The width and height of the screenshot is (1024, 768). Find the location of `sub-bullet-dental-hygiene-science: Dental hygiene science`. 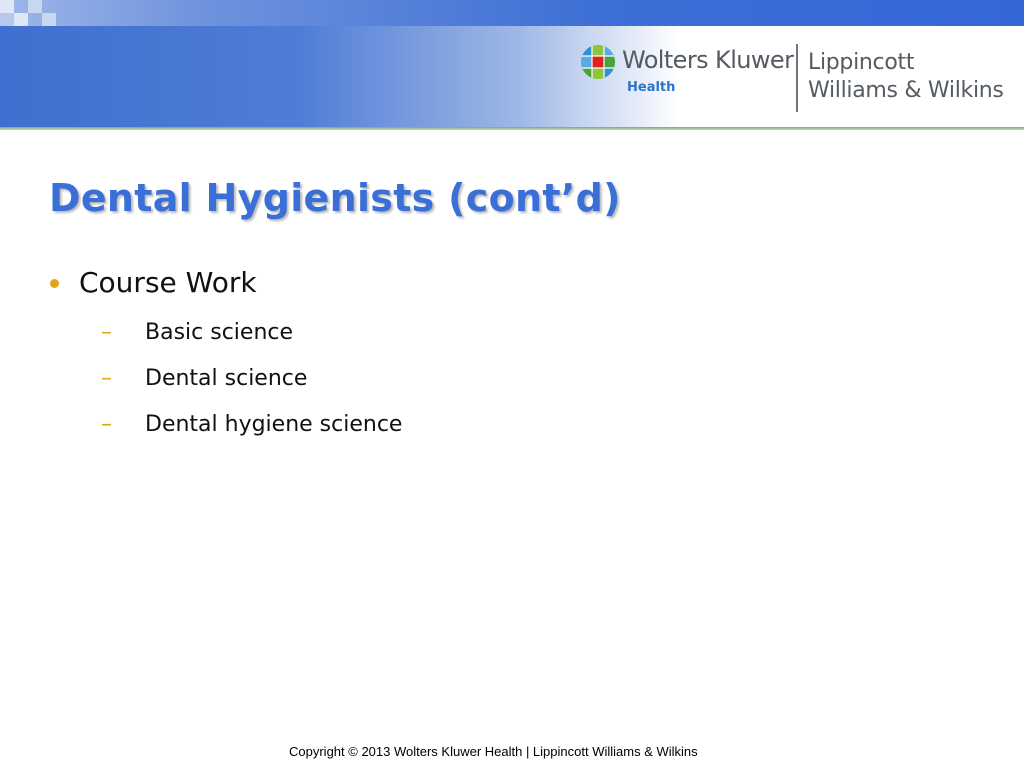

sub-bullet-dental-hygiene-science: Dental hygiene science is located at coordinates (274, 424).